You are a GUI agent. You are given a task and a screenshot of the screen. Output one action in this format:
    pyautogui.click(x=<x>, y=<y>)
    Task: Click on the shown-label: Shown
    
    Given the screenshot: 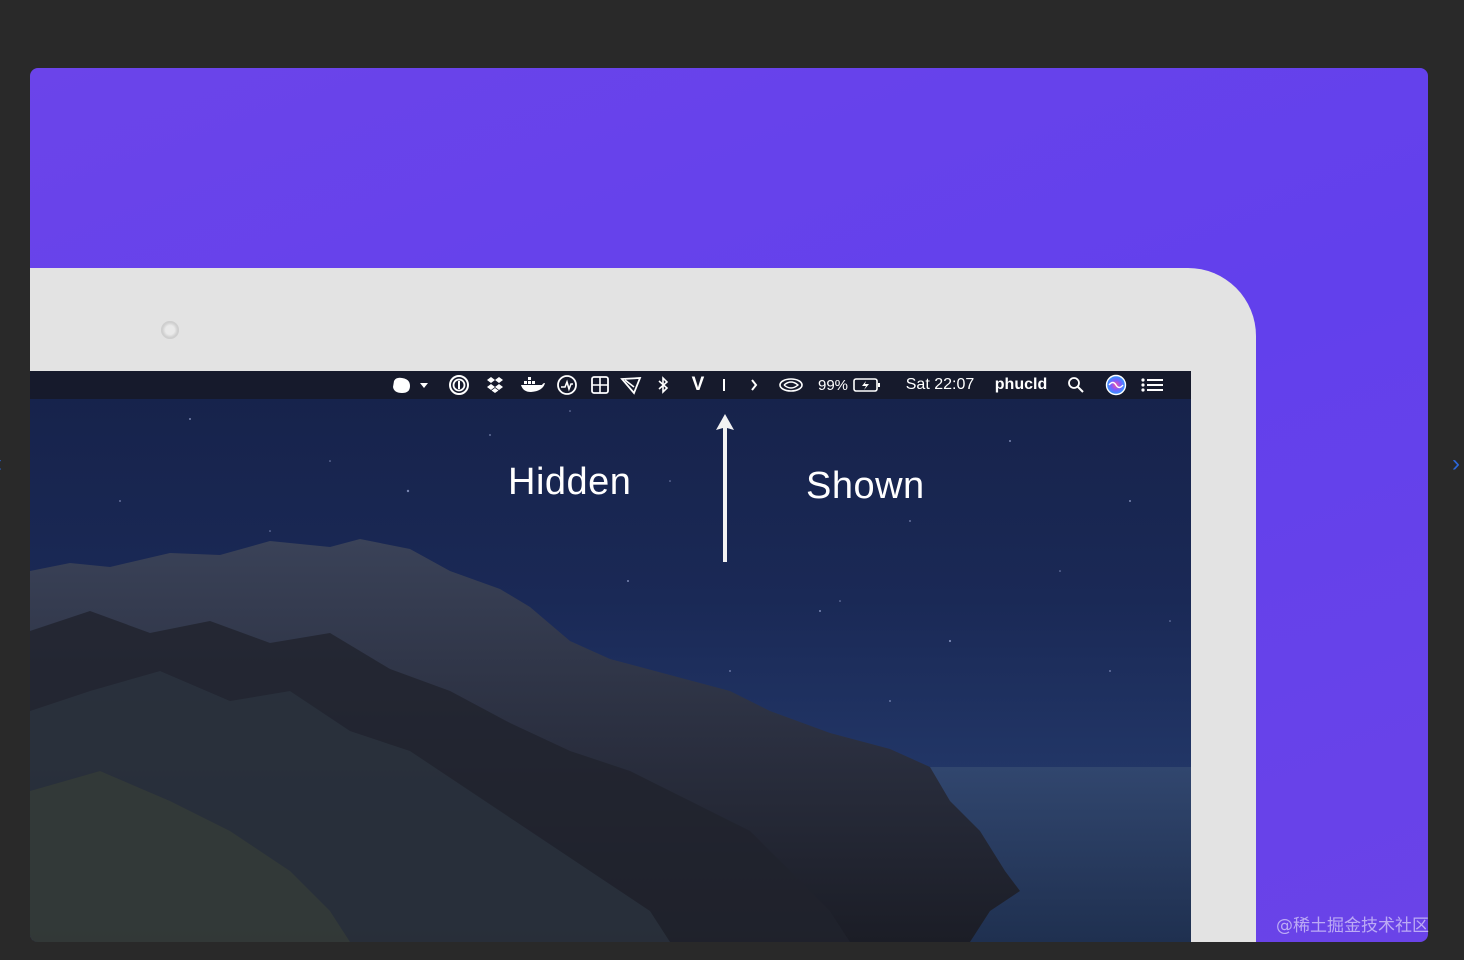 What is the action you would take?
    pyautogui.click(x=865, y=486)
    